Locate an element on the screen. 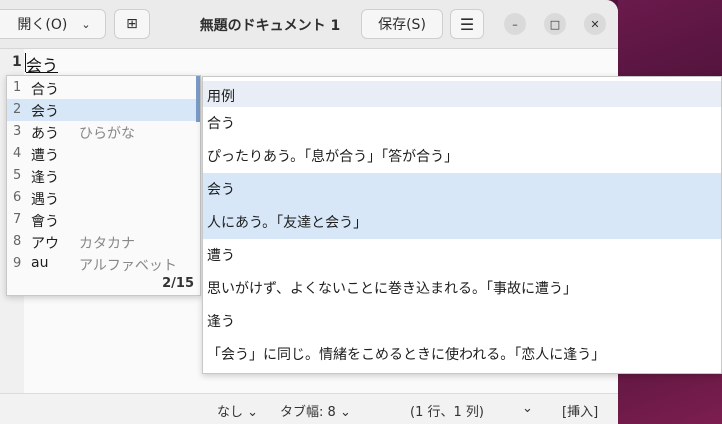  candidate-word: 逢う is located at coordinates (45, 178).